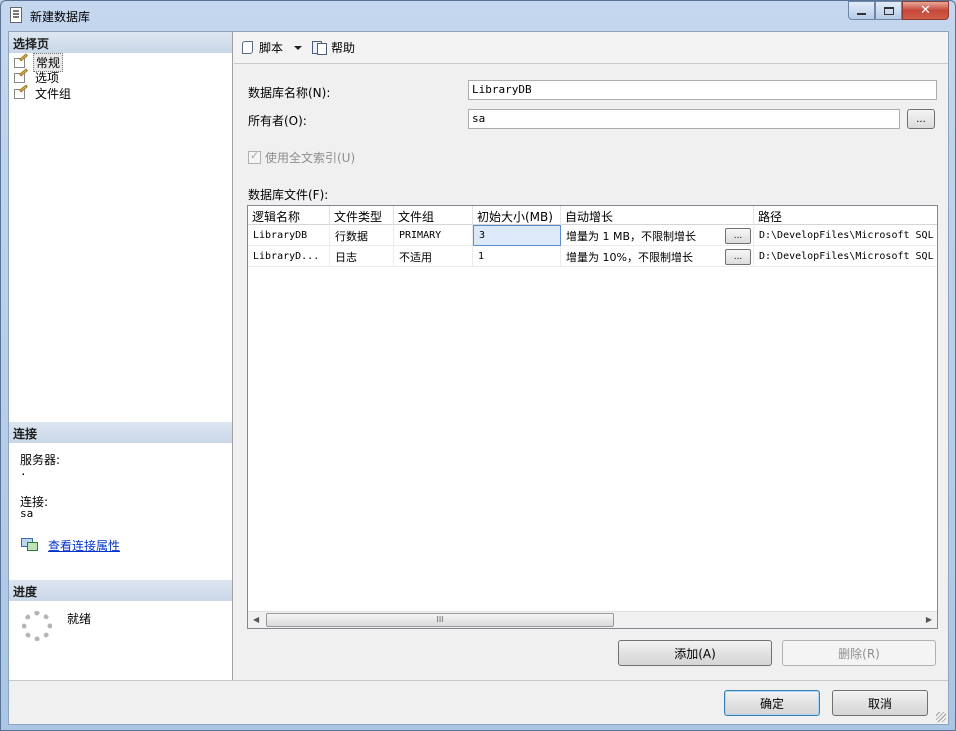  What do you see at coordinates (120, 590) in the screenshot?
I see `progress-header: 进度` at bounding box center [120, 590].